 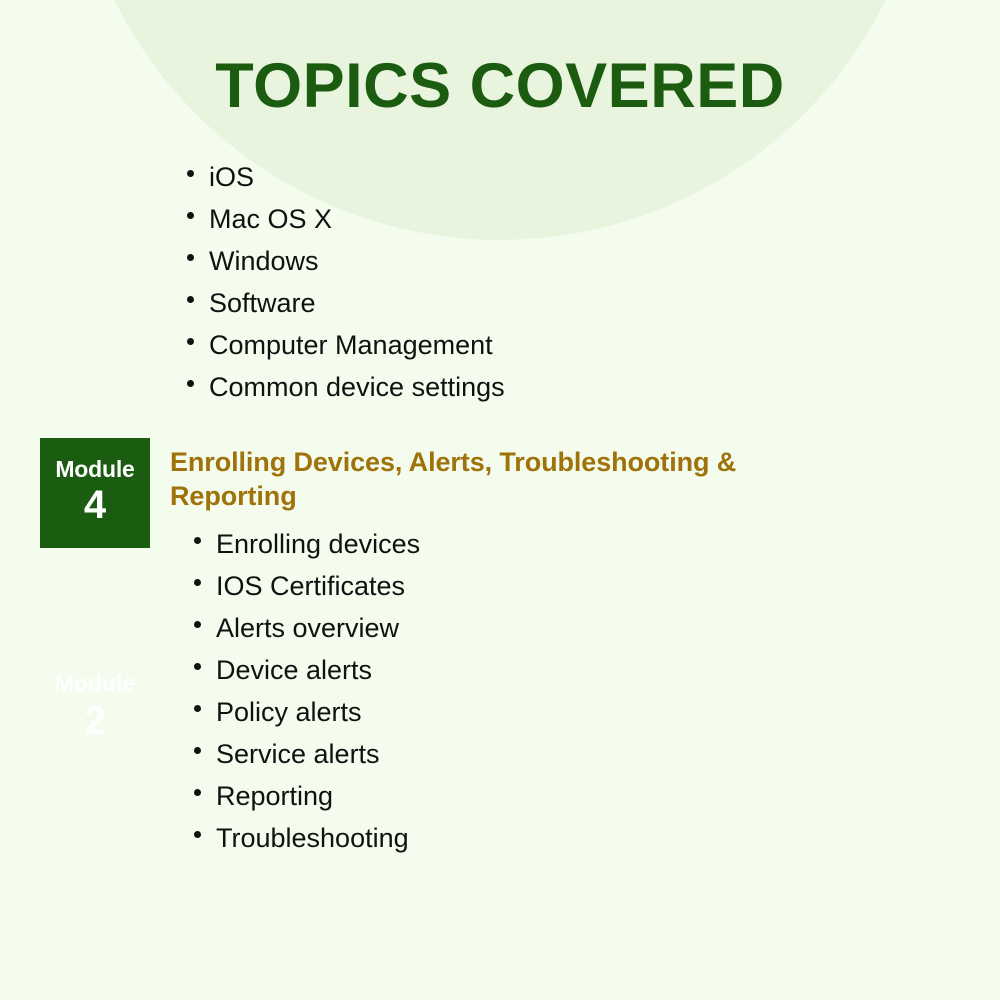 I want to click on module-badge-number: 4, so click(x=95, y=504).